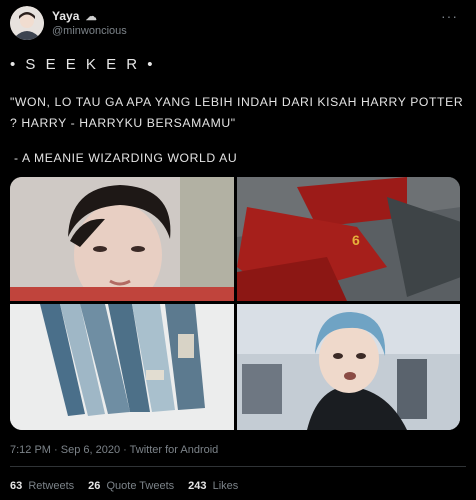  I want to click on selfie-graphic, so click(348, 367).